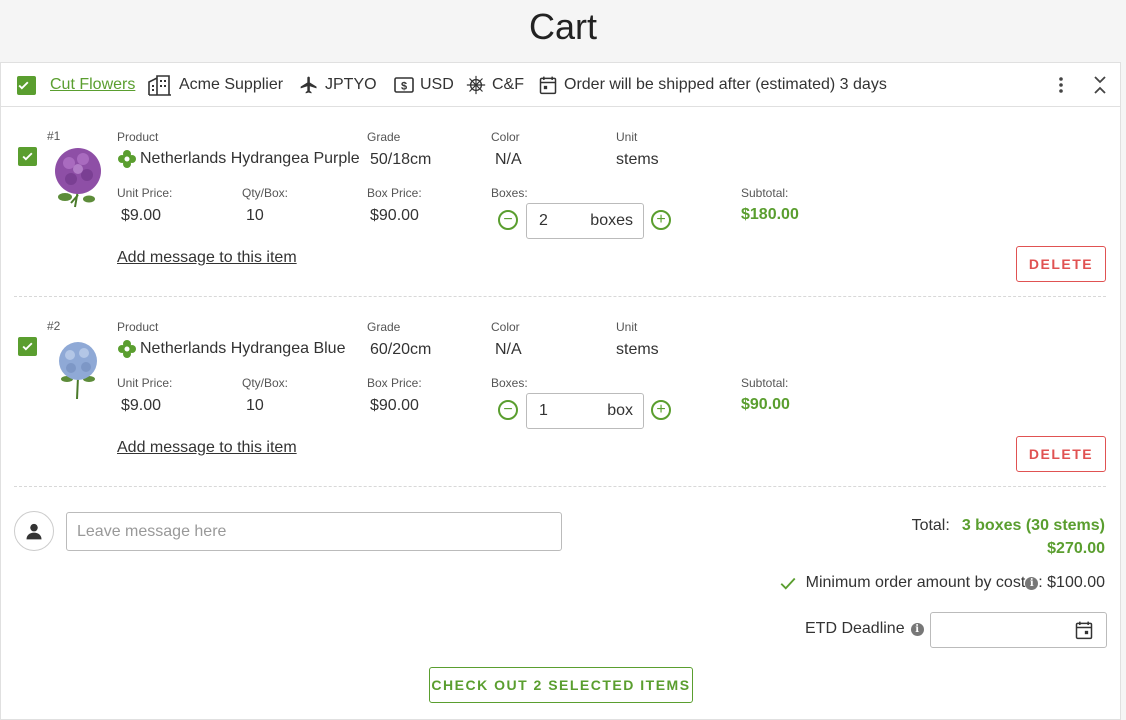  What do you see at coordinates (250, 158) in the screenshot?
I see `product-name: Netherlands Hydrangea Purple` at bounding box center [250, 158].